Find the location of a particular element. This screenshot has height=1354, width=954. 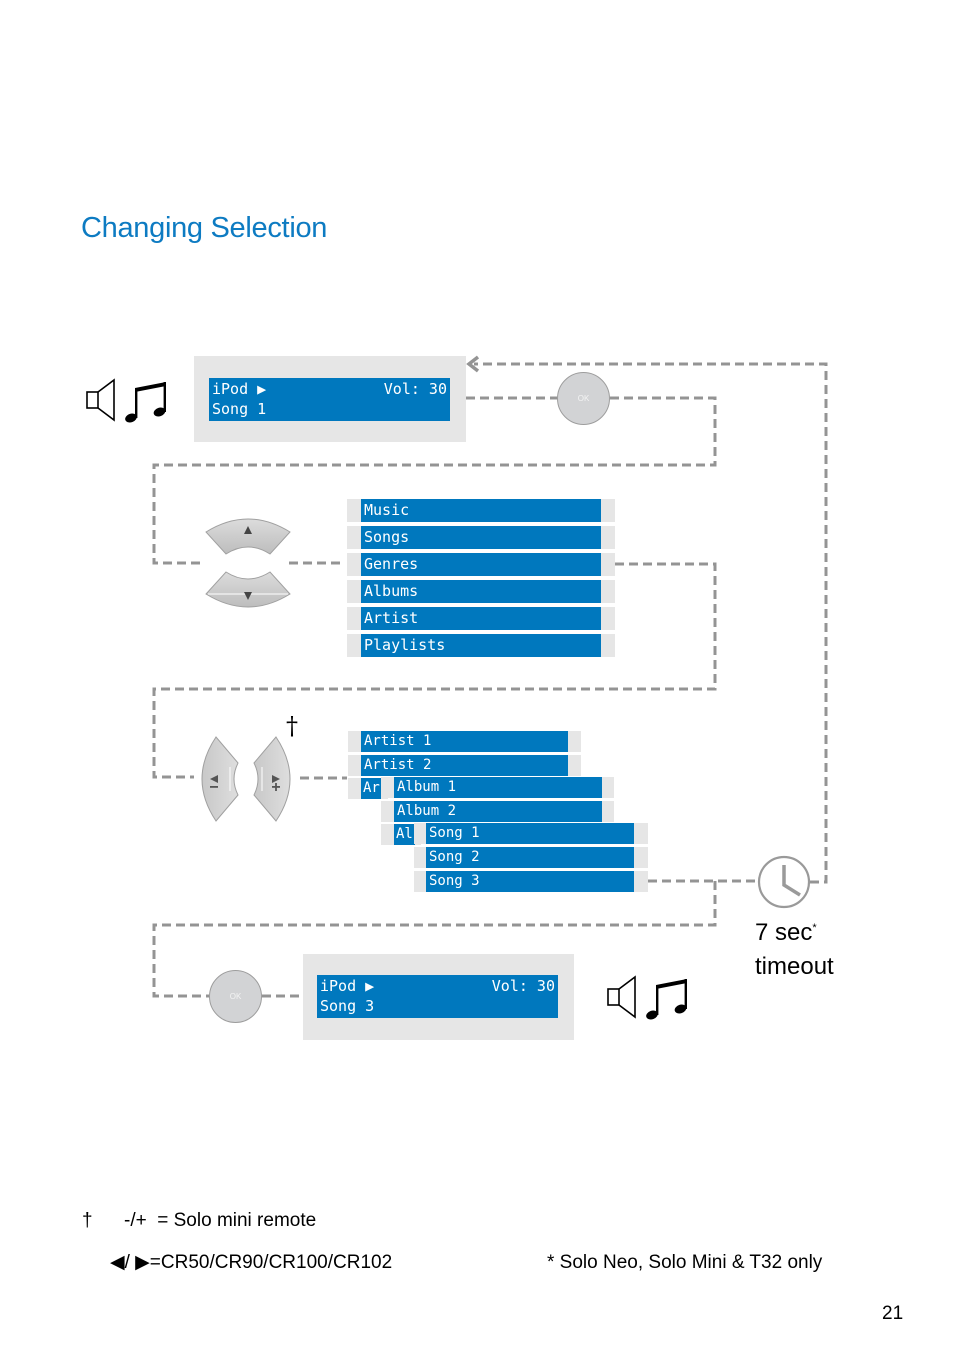

timeout-duration: 7 sec is located at coordinates (784, 932).